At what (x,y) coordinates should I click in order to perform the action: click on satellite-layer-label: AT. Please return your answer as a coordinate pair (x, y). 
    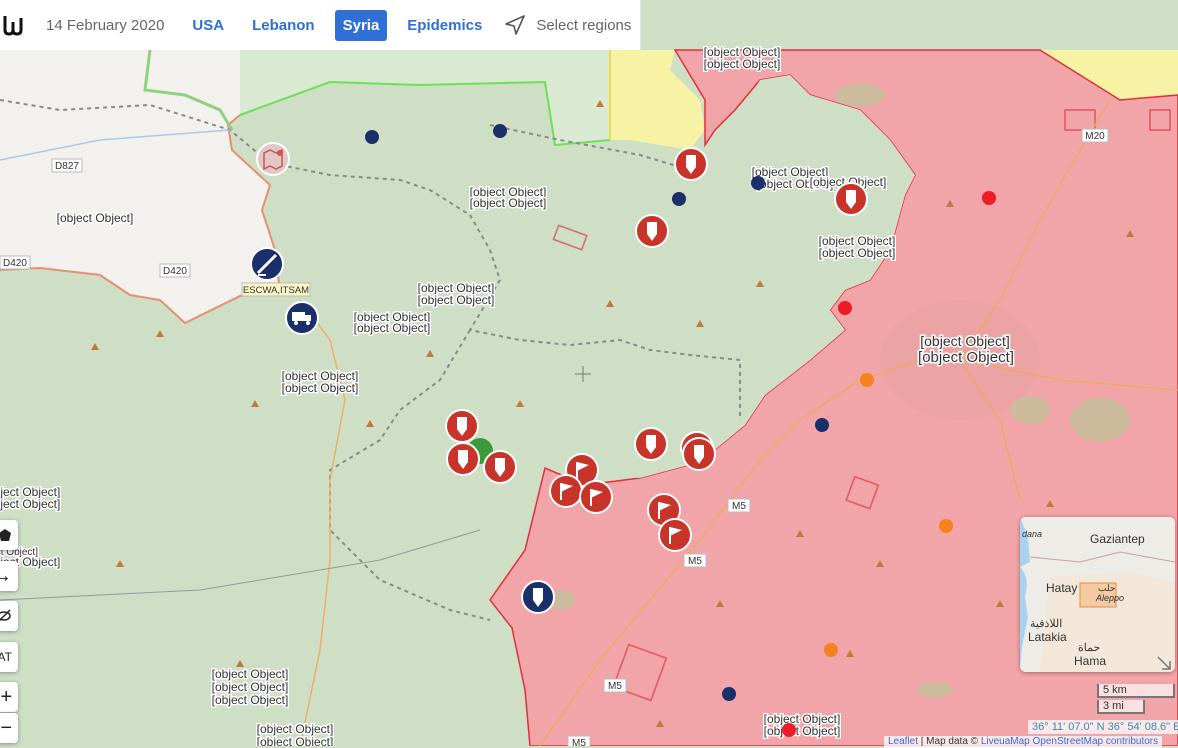
    Looking at the image, I should click on (6, 657).